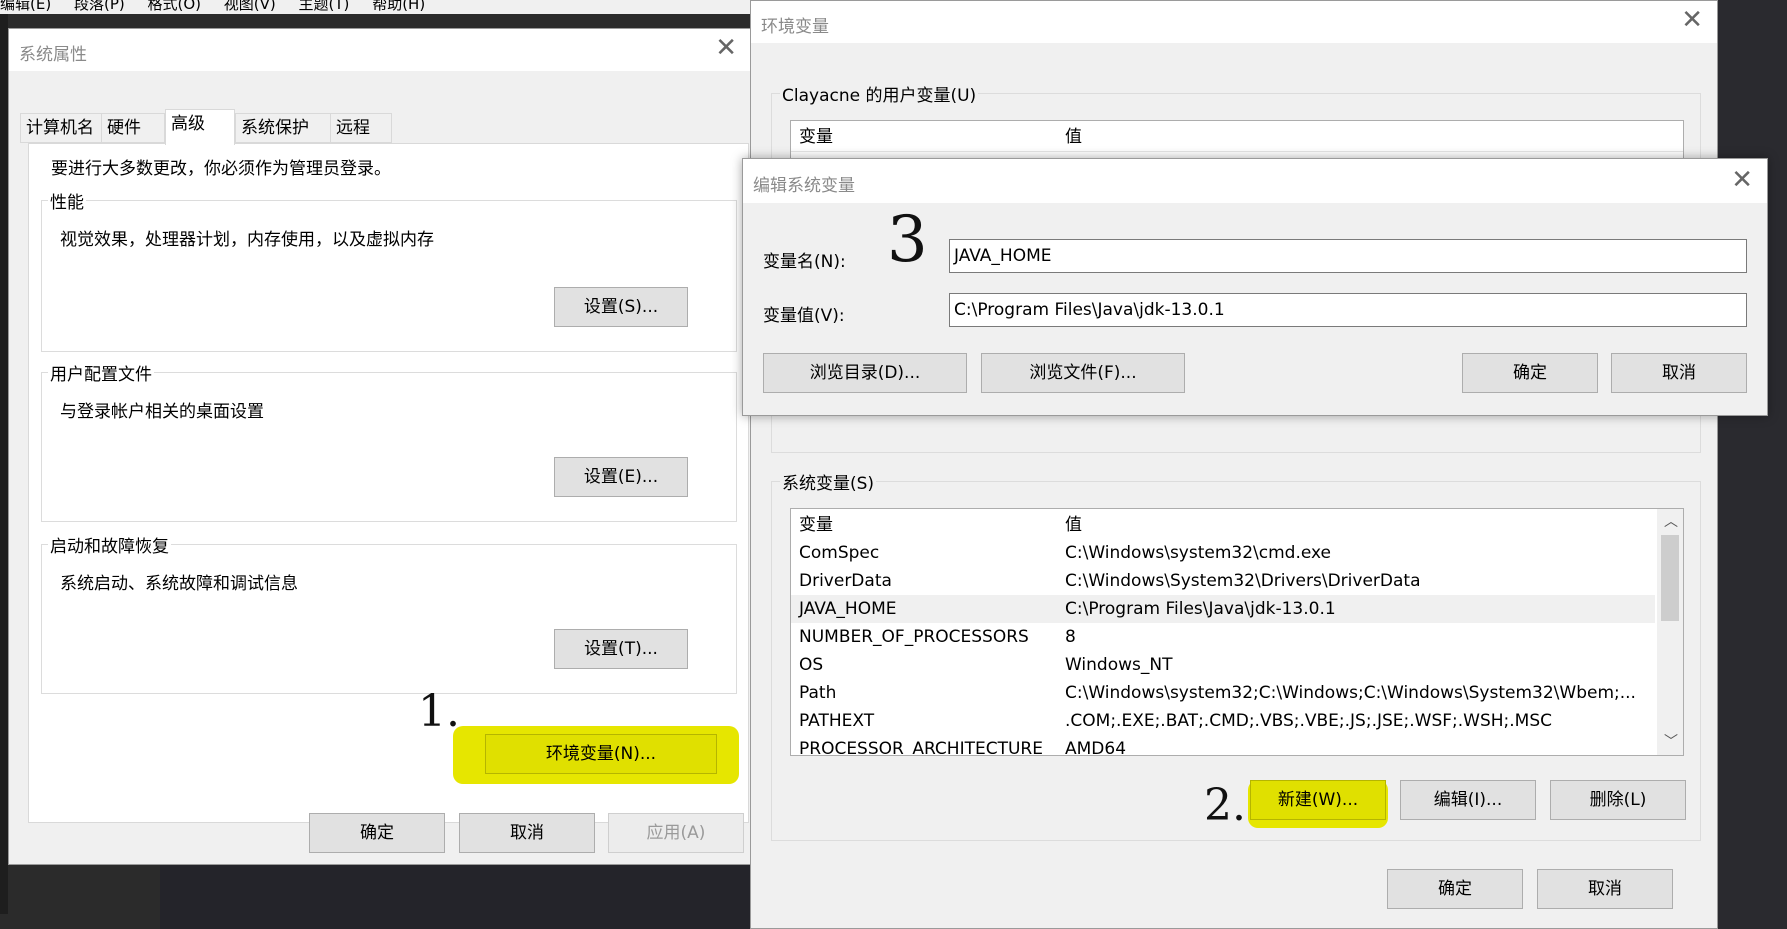 This screenshot has height=929, width=1787. I want to click on variable-name: DriverData, so click(845, 581).